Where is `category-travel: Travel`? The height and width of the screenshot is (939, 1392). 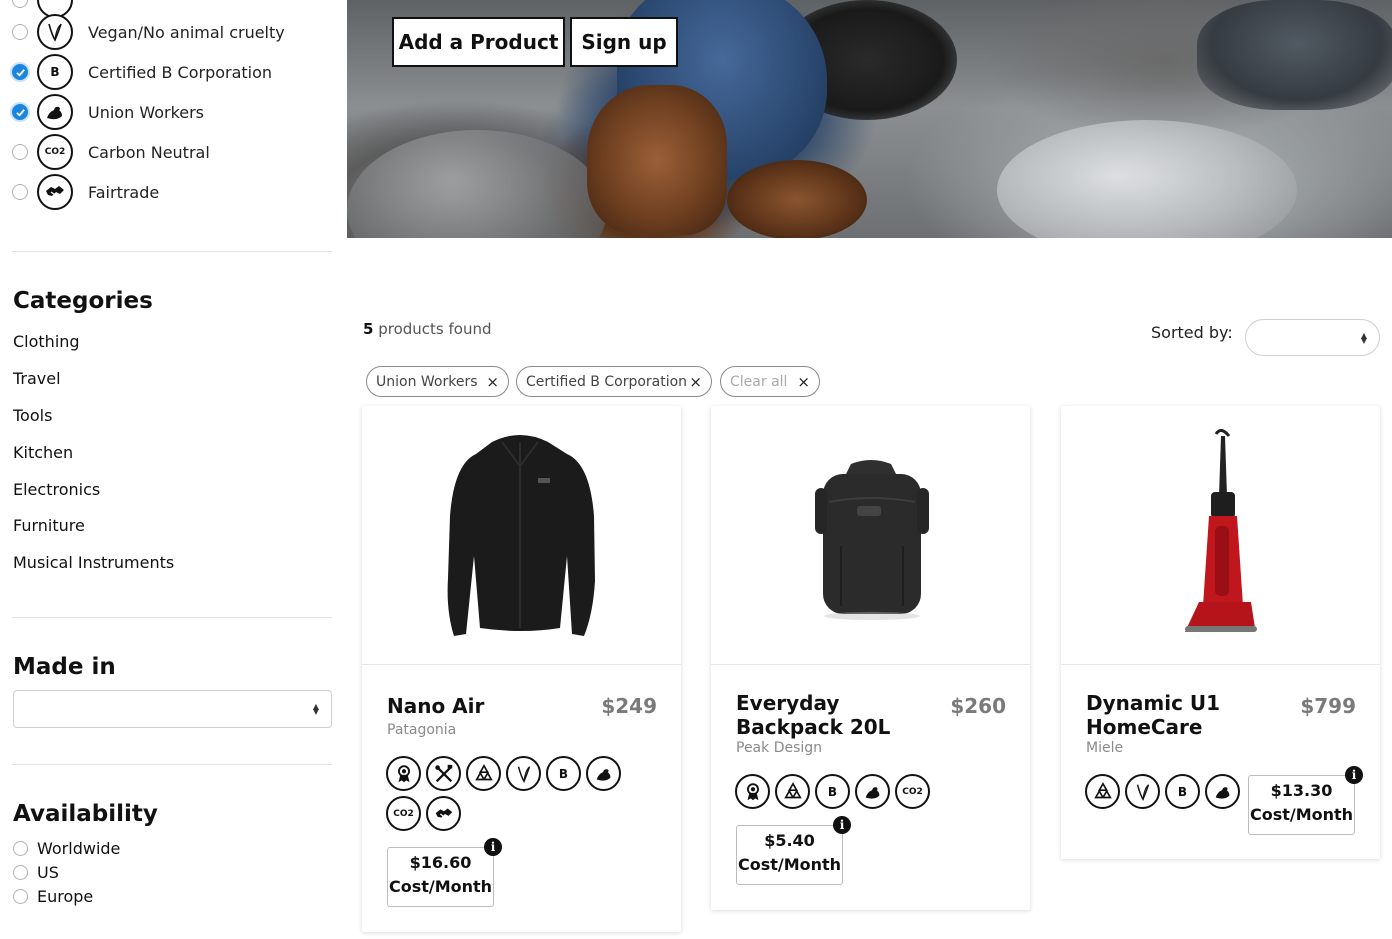
category-travel: Travel is located at coordinates (37, 378).